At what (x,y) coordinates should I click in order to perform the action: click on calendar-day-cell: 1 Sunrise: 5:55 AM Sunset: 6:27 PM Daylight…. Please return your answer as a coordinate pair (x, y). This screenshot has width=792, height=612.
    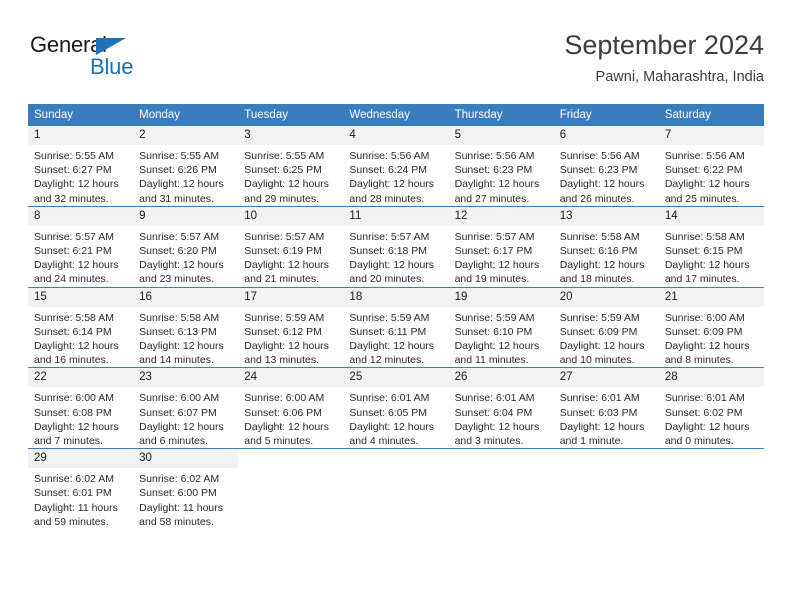
    Looking at the image, I should click on (81, 166).